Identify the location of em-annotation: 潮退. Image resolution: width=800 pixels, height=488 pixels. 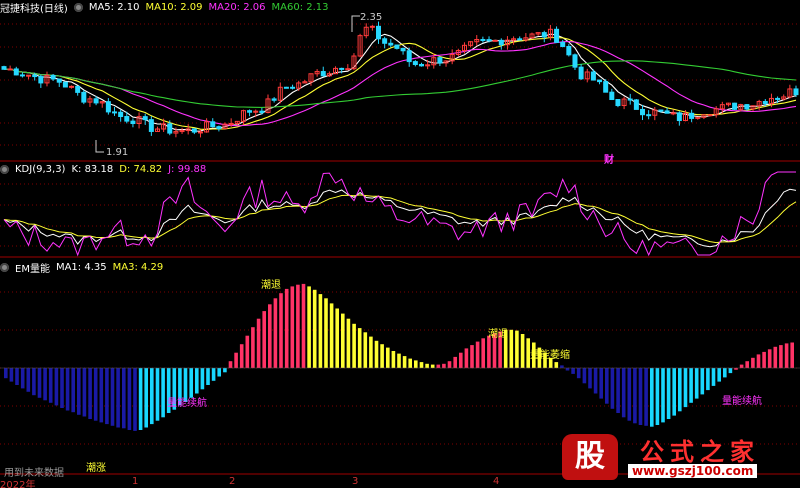
(271, 285).